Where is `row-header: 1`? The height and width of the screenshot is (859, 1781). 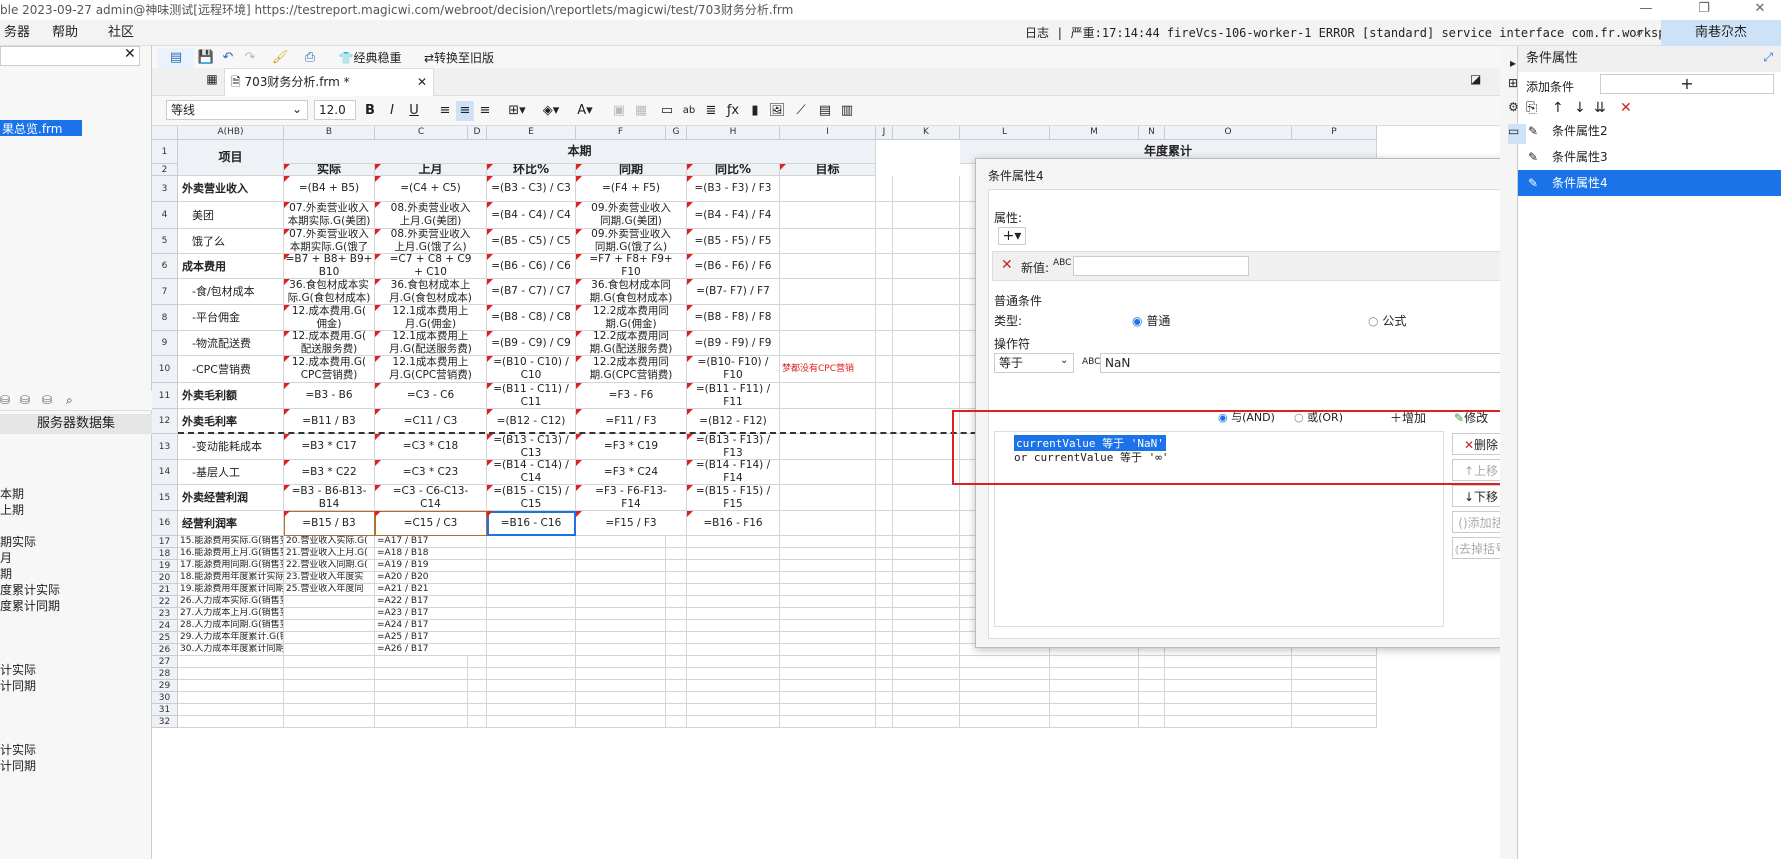 row-header: 1 is located at coordinates (165, 152).